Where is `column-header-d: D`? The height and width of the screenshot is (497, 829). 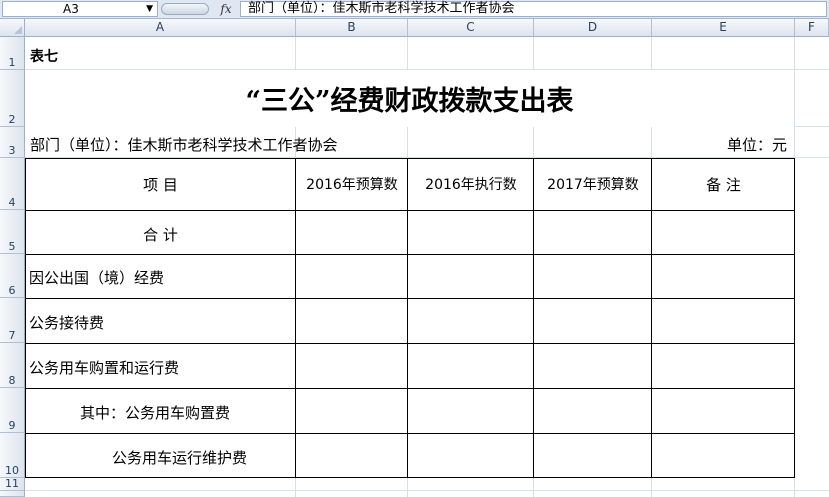
column-header-d: D is located at coordinates (593, 28).